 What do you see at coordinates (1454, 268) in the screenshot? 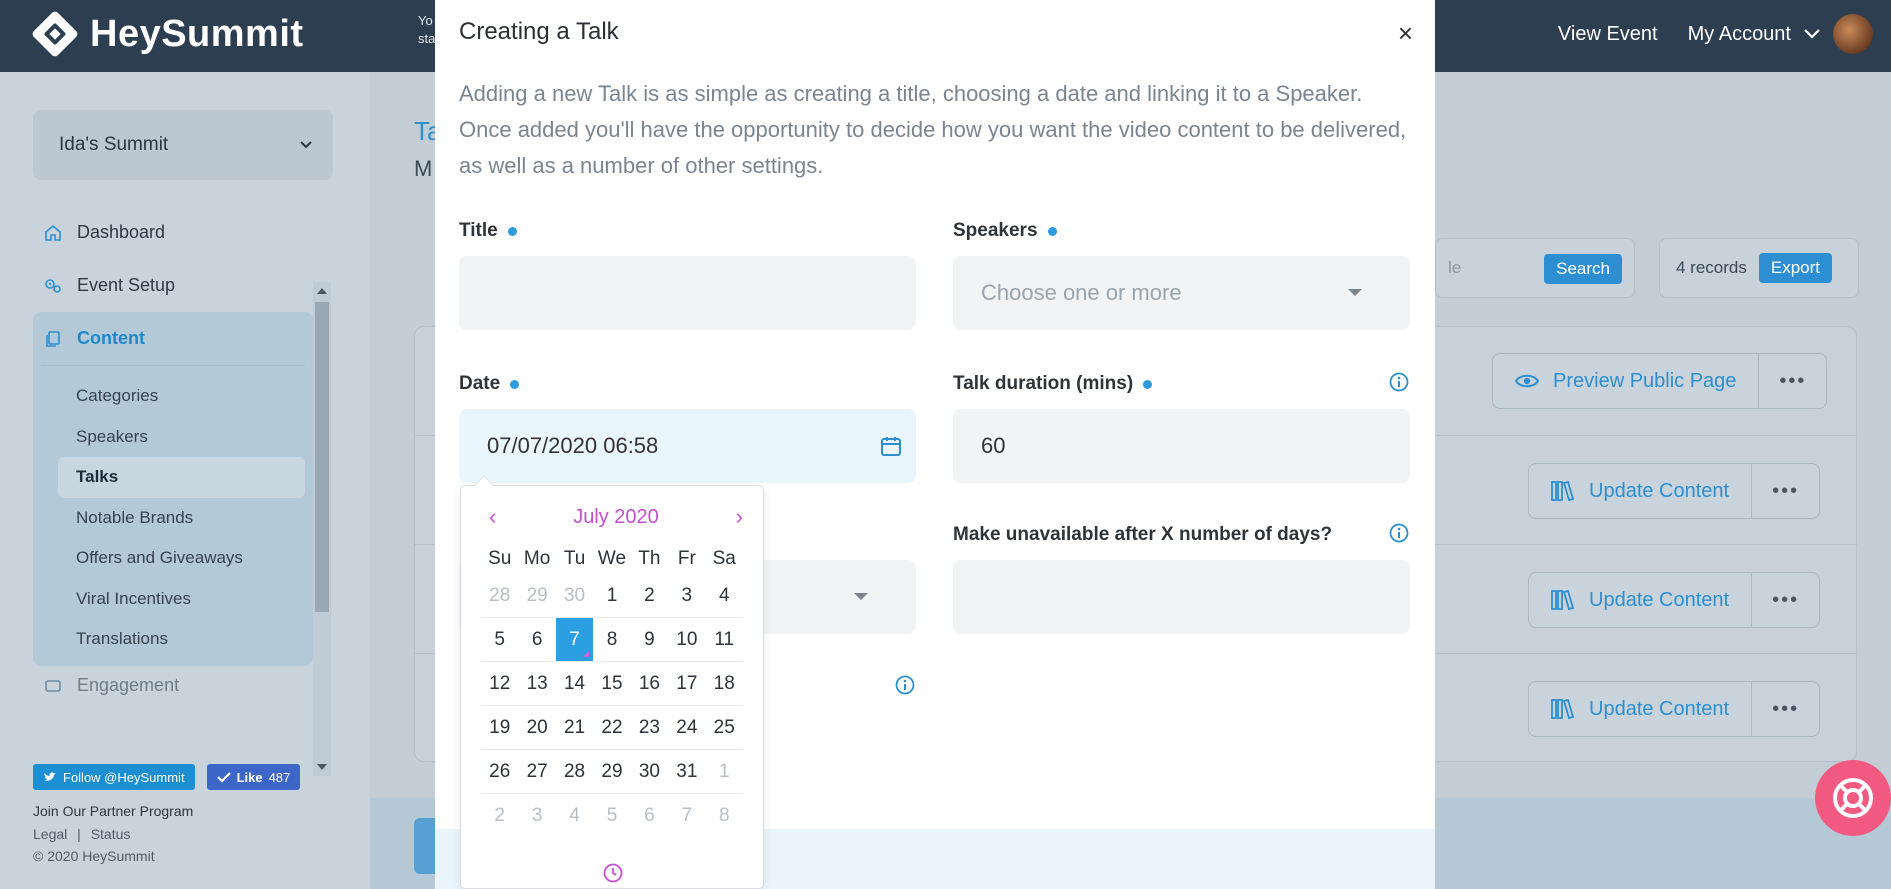
I see `search-input: le` at bounding box center [1454, 268].